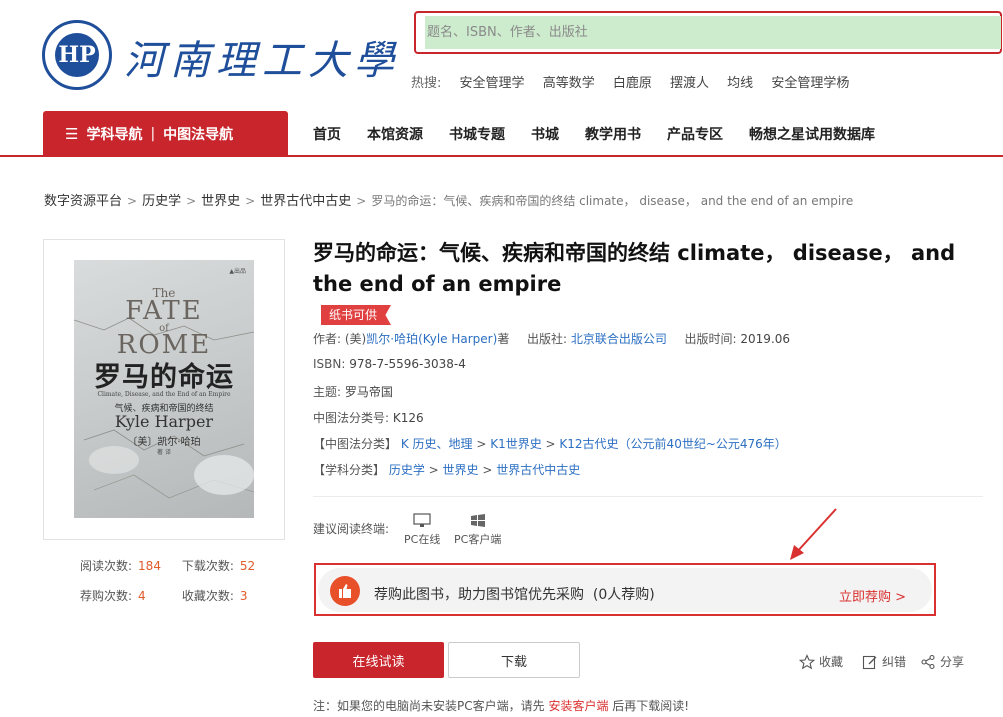  What do you see at coordinates (345, 591) in the screenshot?
I see `thumbs-up-icon` at bounding box center [345, 591].